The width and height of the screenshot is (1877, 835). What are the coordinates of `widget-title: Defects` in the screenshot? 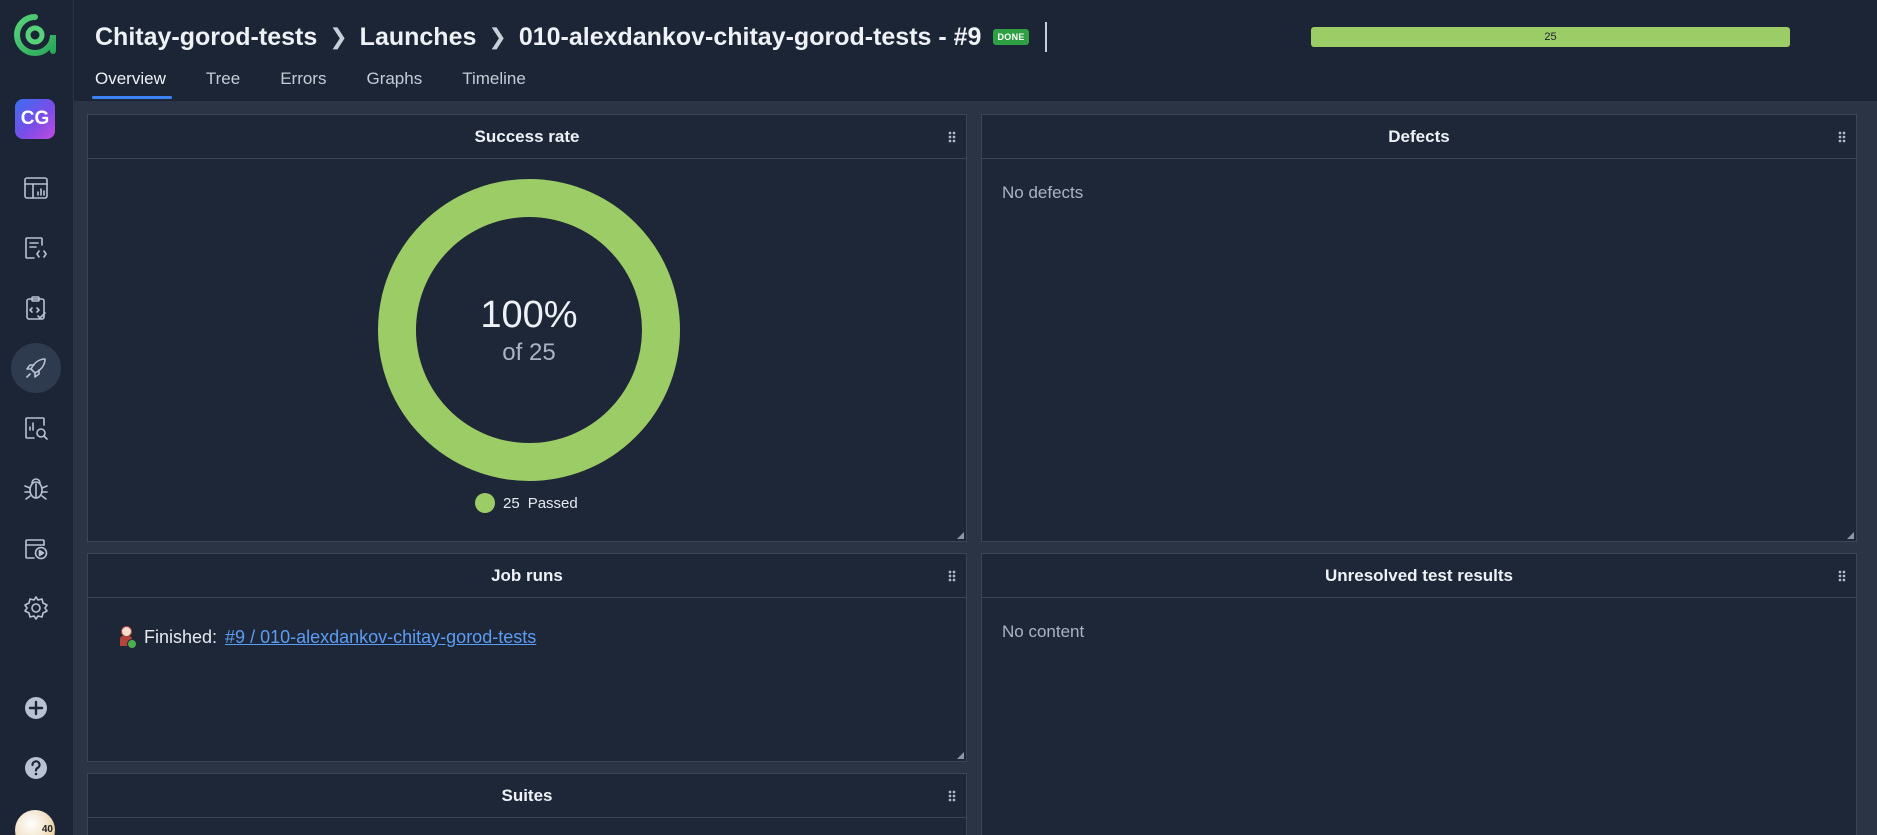 It's located at (1419, 136).